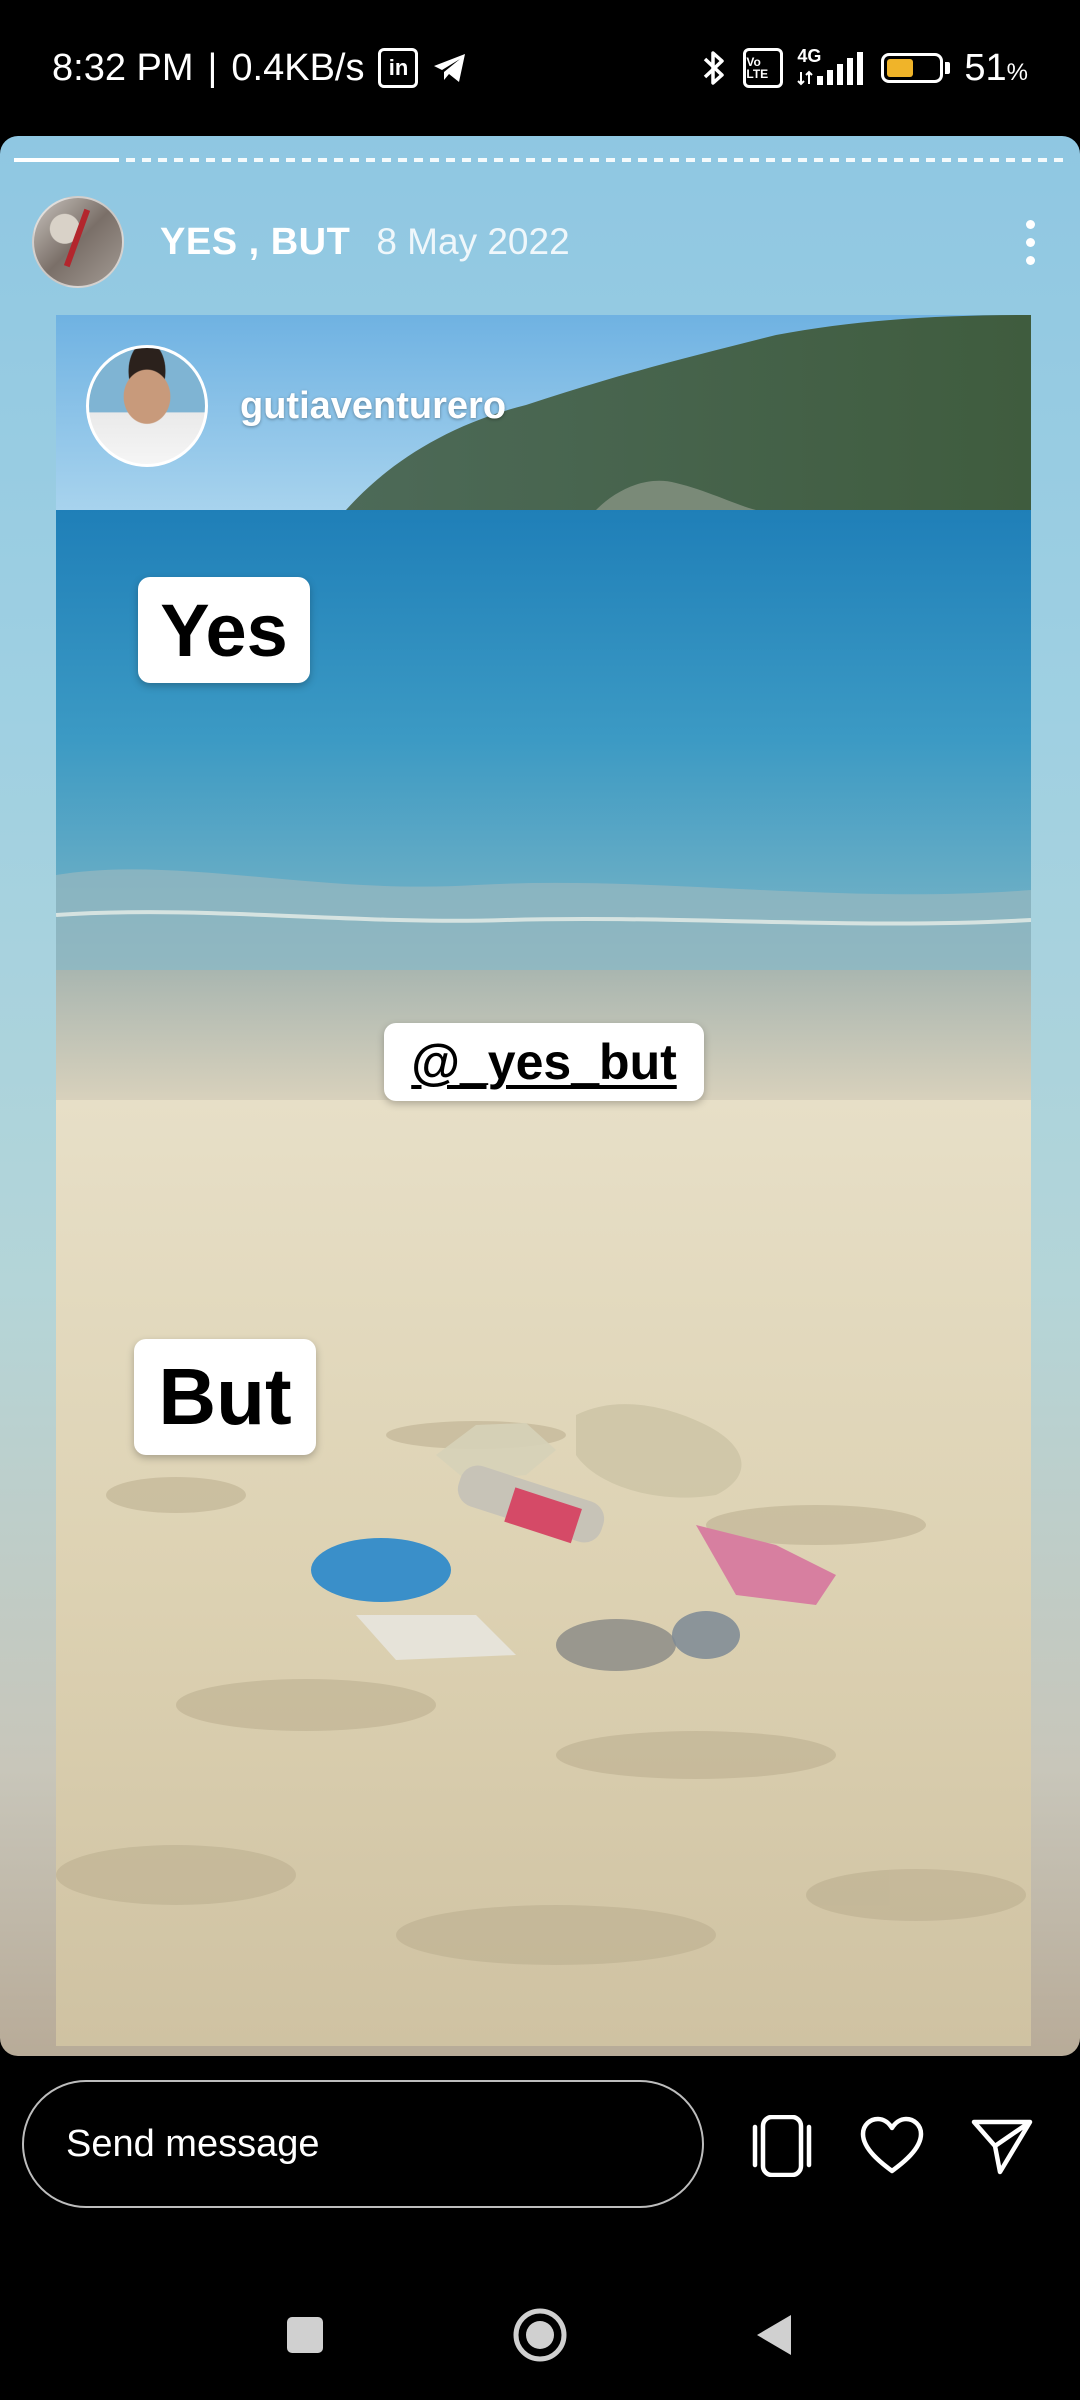 The image size is (1080, 2400). I want to click on reposted-username: gutiaventurero, so click(373, 406).